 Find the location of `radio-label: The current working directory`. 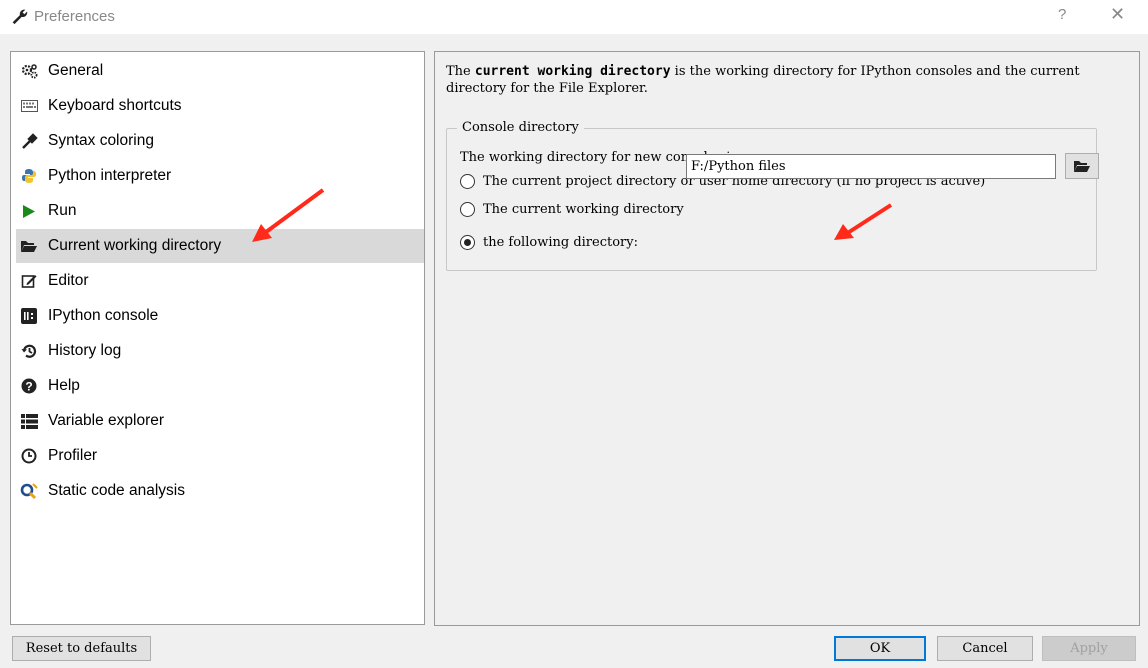

radio-label: The current working directory is located at coordinates (583, 209).